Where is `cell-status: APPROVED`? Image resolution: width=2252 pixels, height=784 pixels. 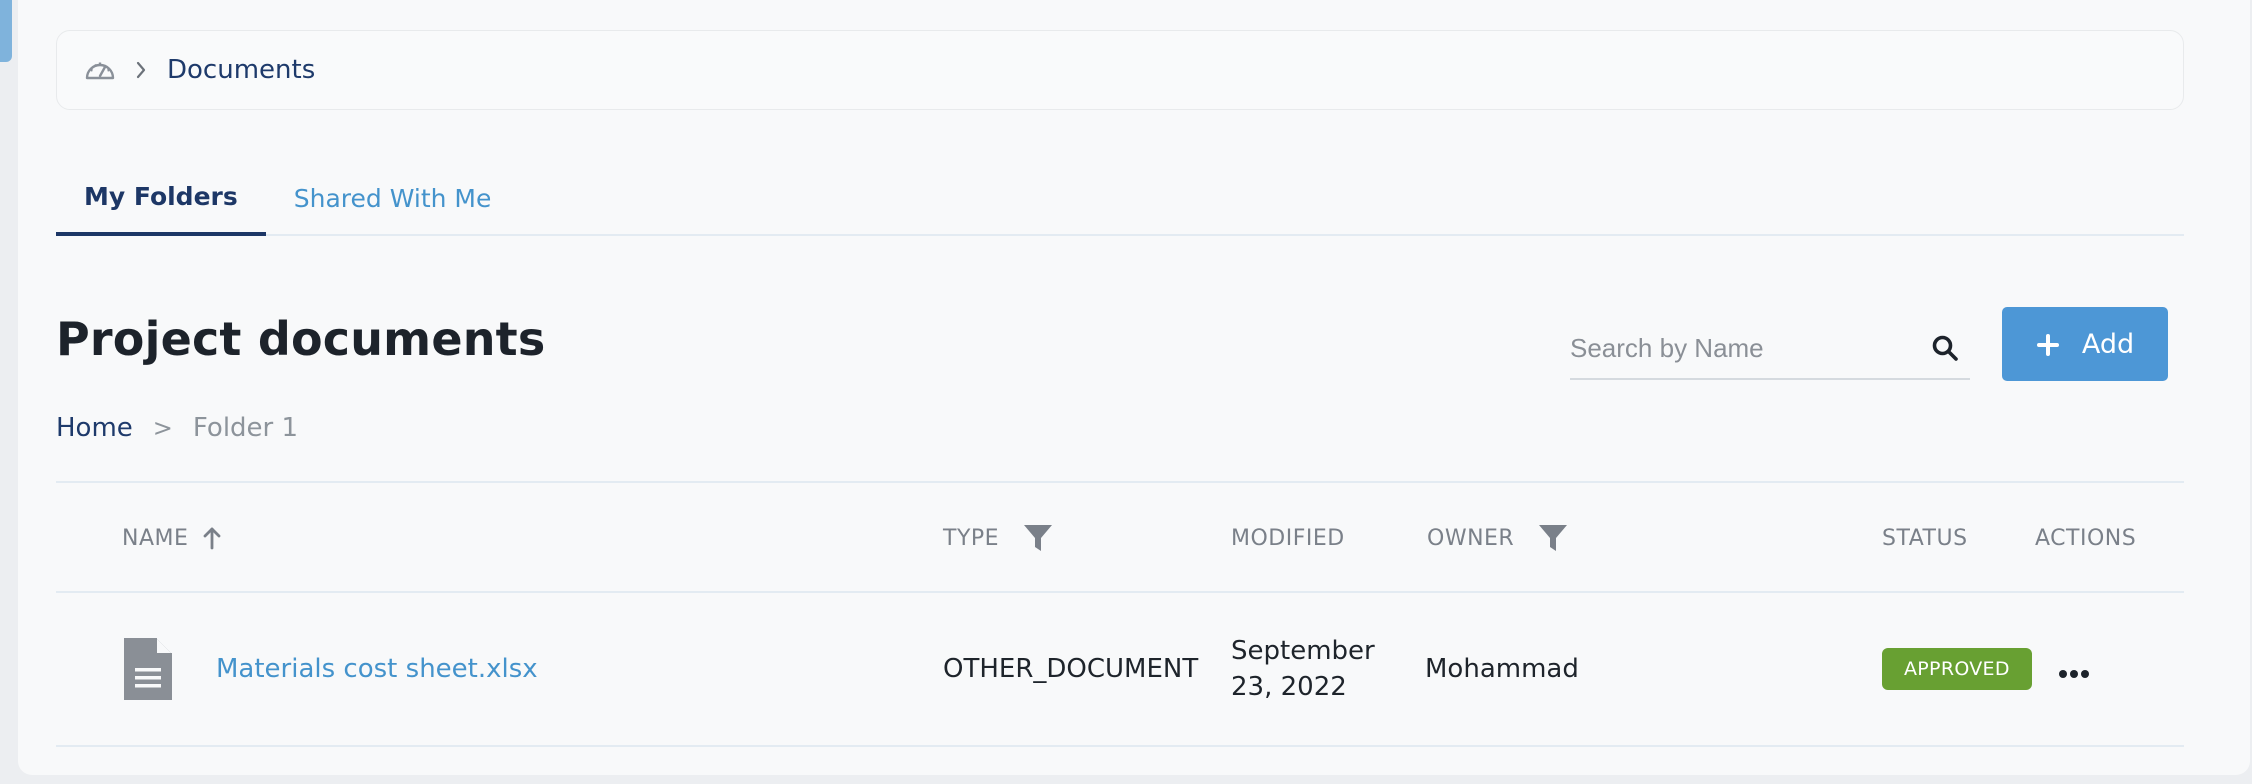
cell-status: APPROVED is located at coordinates (1957, 669).